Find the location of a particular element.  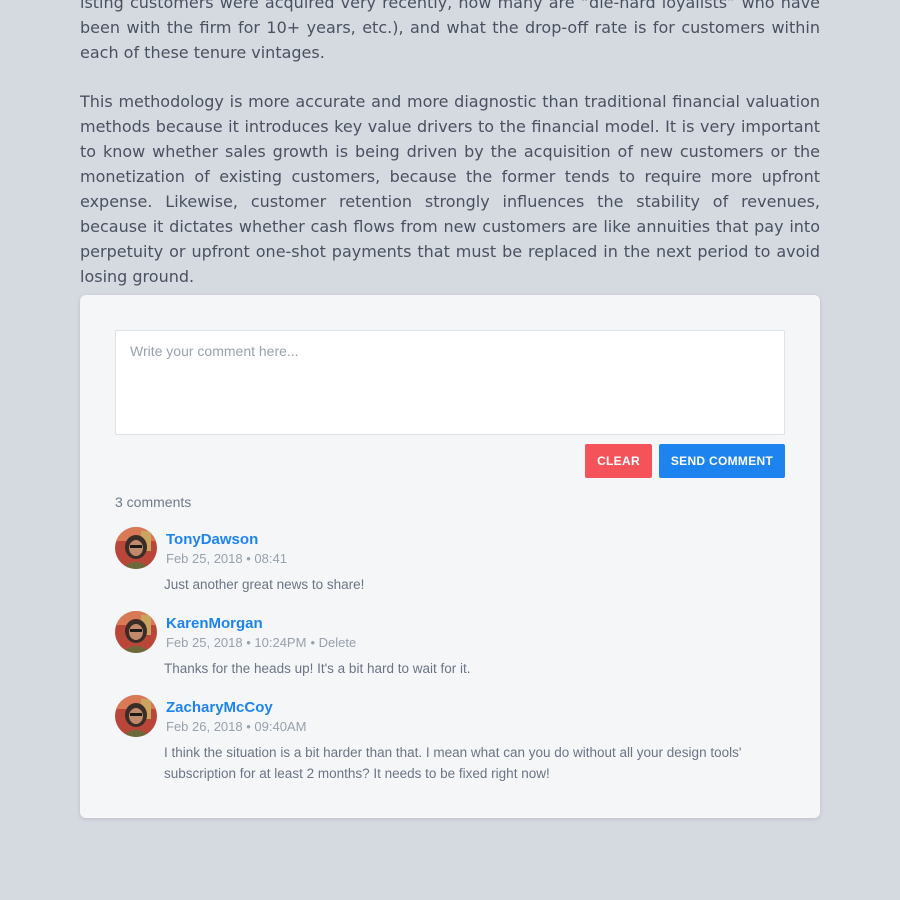

comments-count: 3 comments is located at coordinates (153, 502).